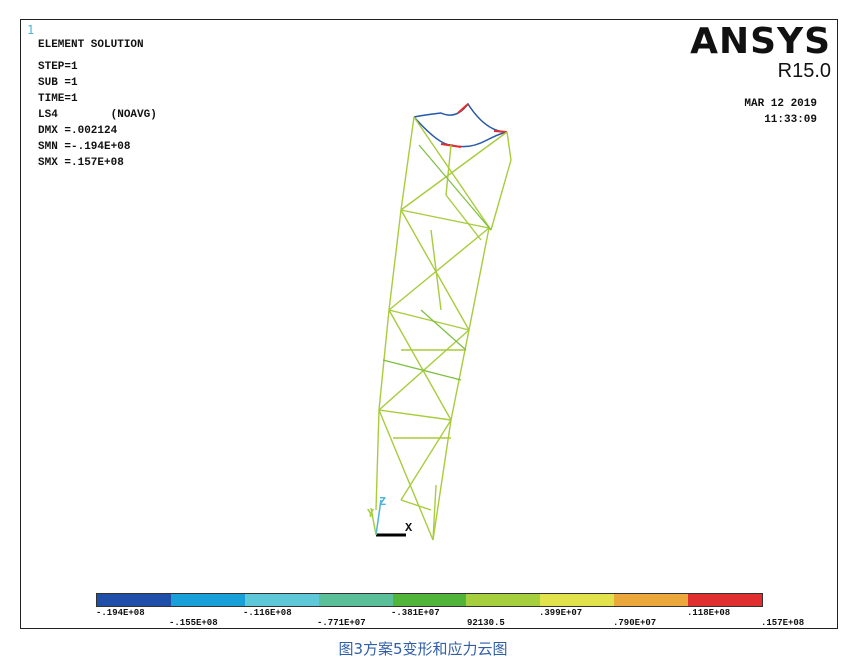 The image size is (846, 660). I want to click on legend-label-bottom-1: -.155E+08, so click(193, 623).